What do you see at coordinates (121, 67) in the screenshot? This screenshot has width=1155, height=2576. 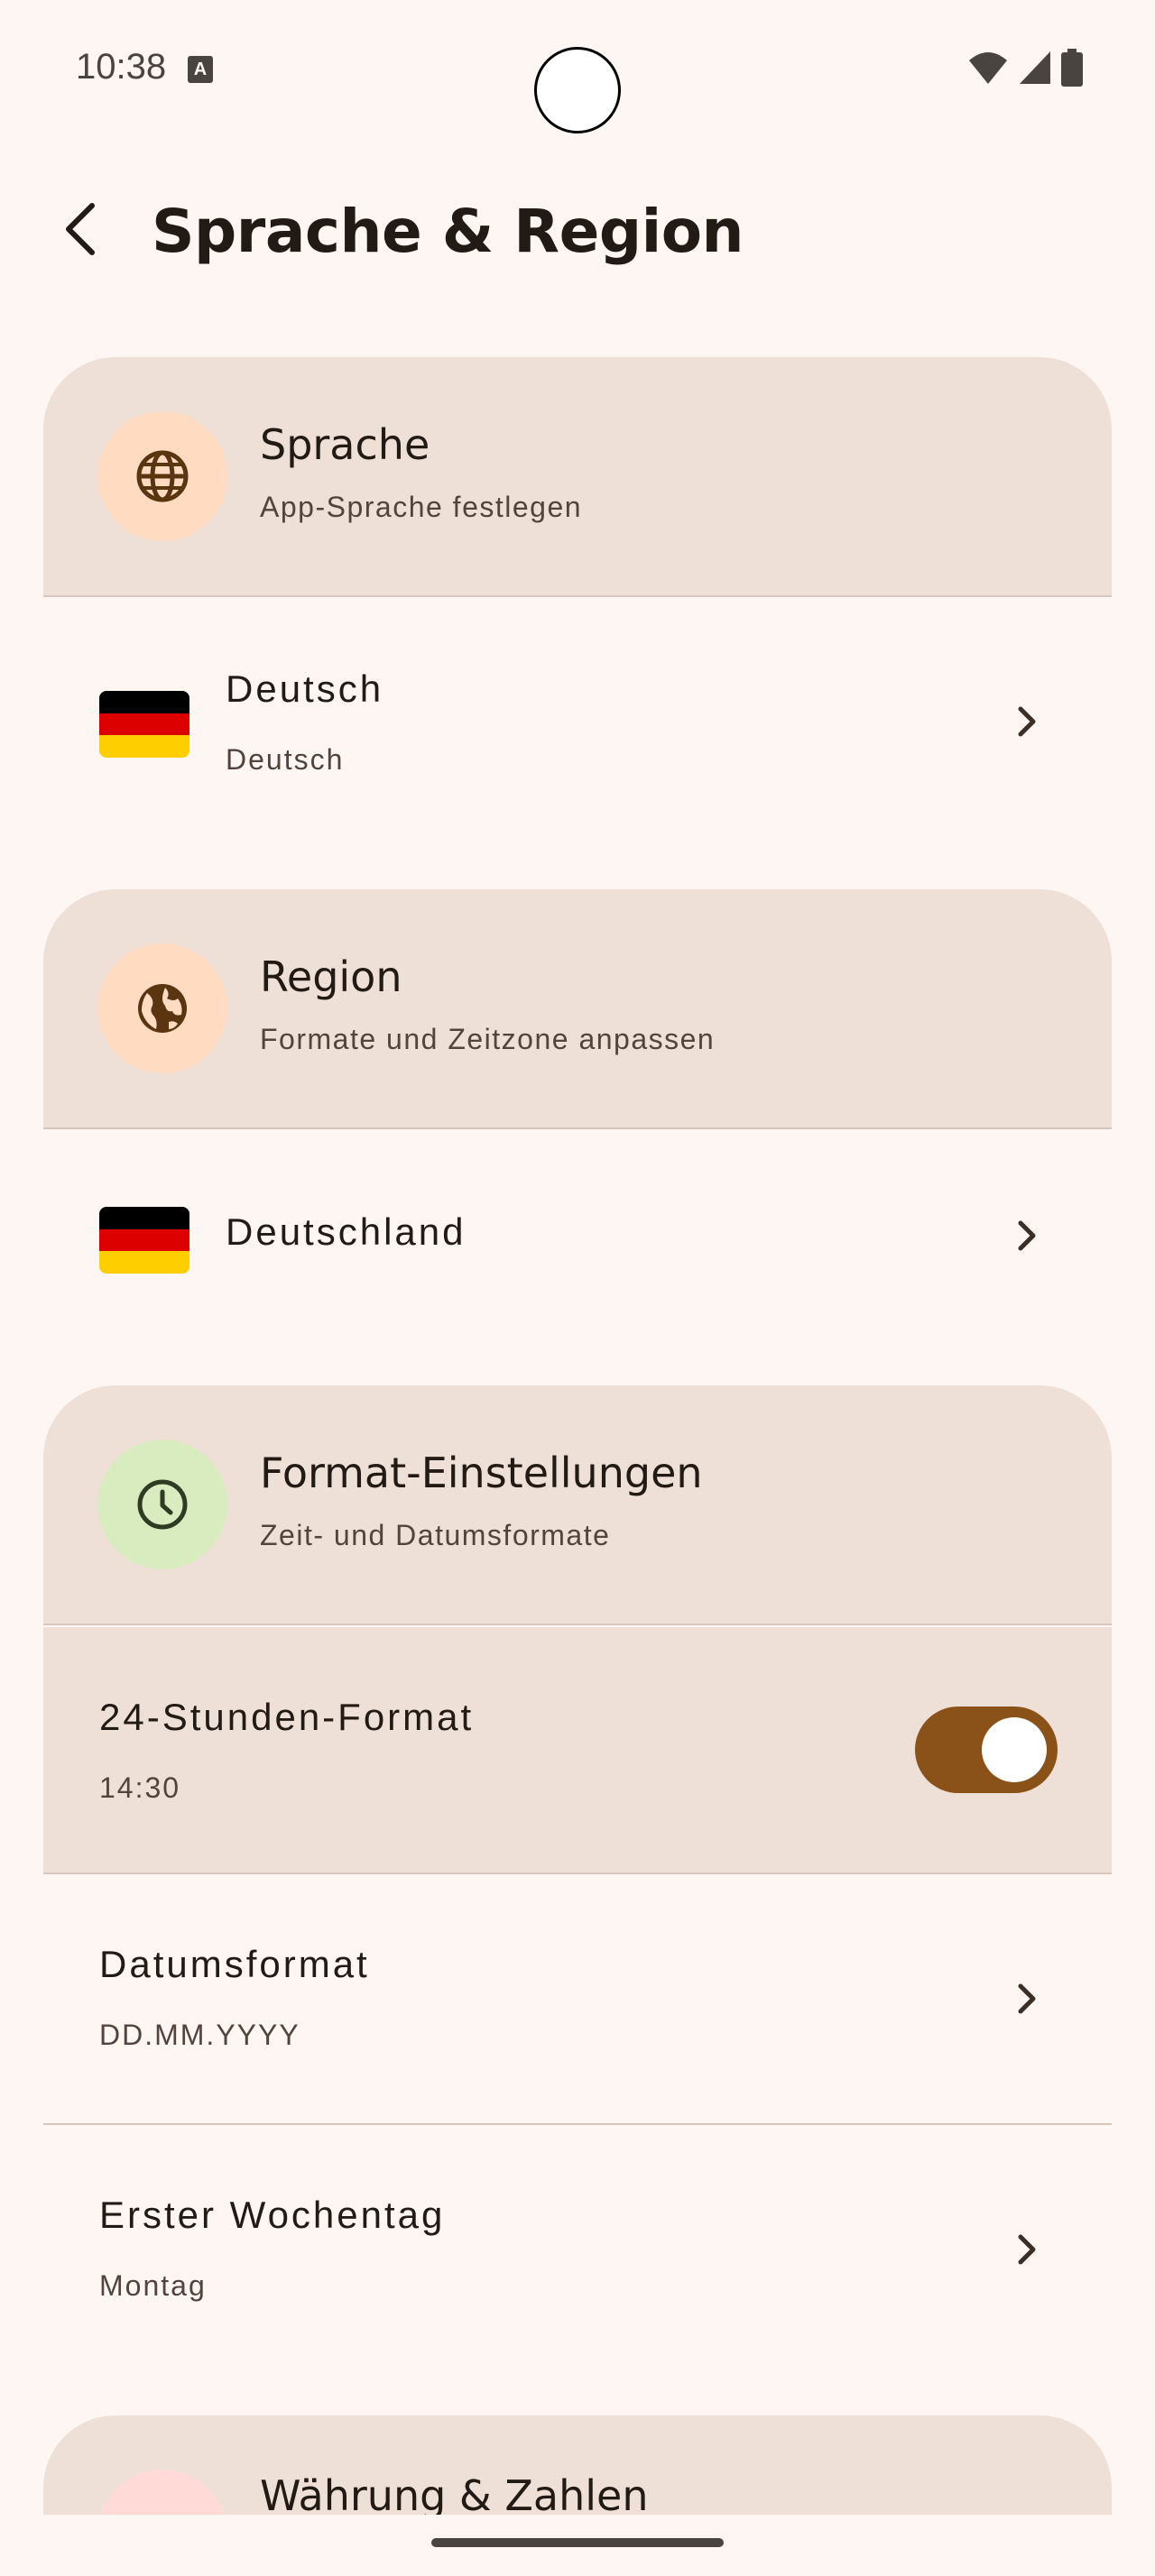 I see `status-time: 10:38` at bounding box center [121, 67].